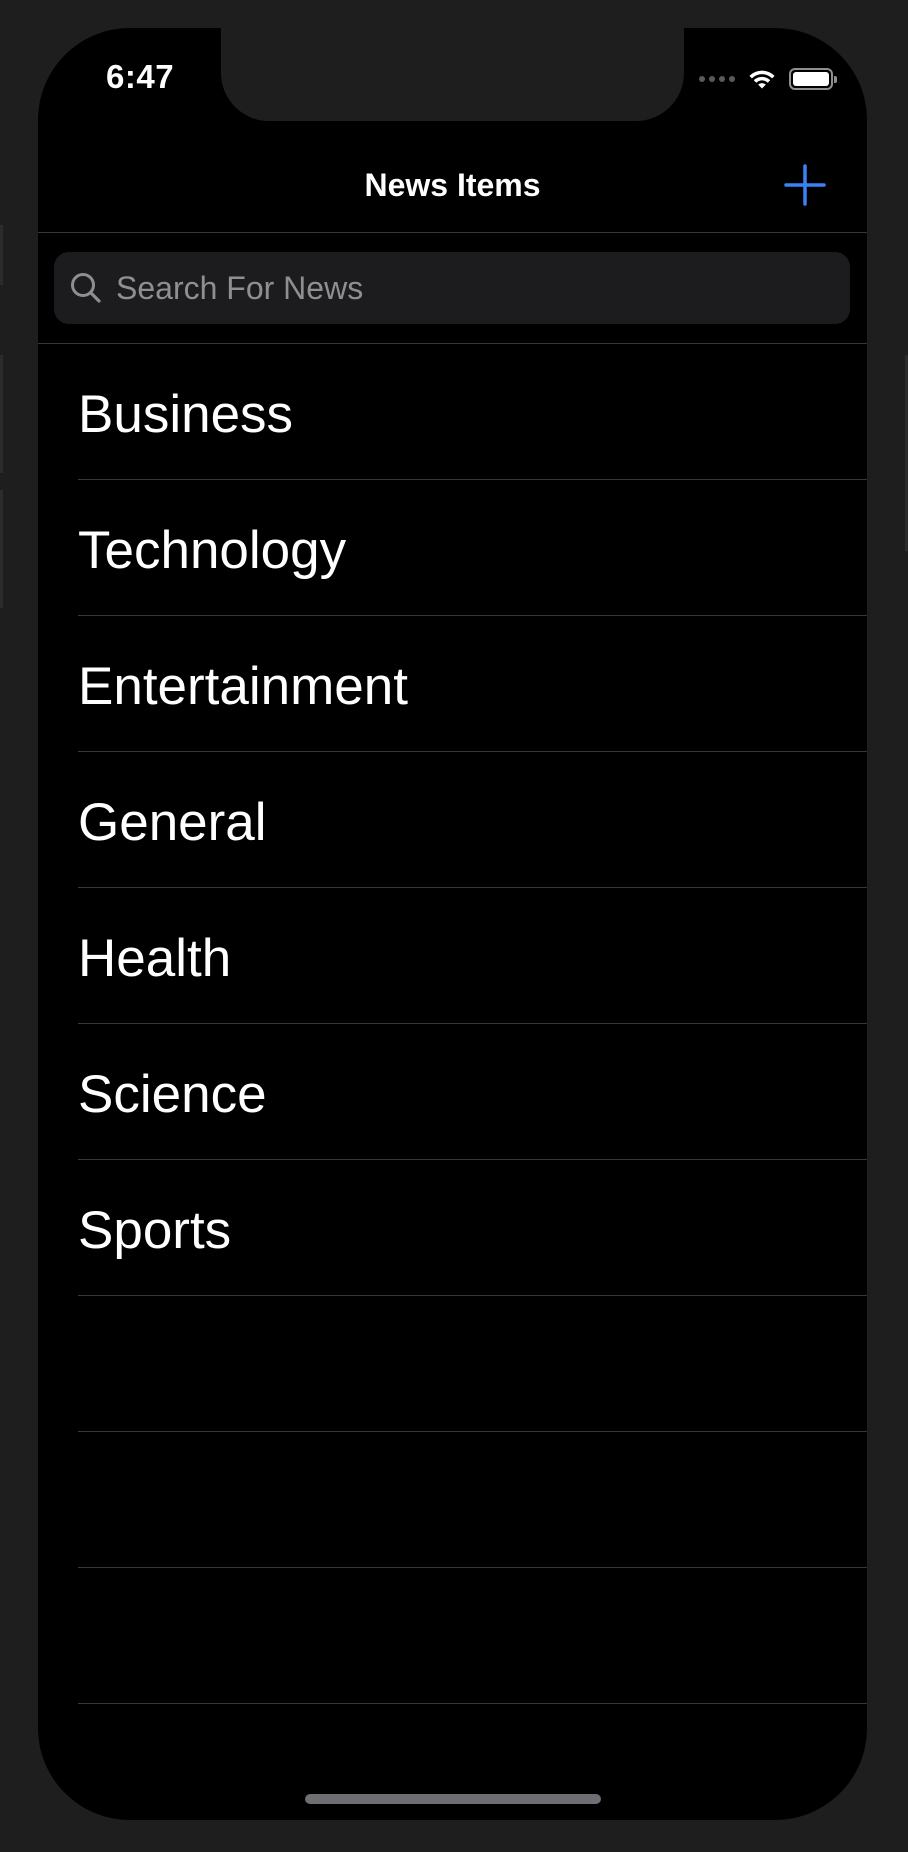 The width and height of the screenshot is (908, 1852). What do you see at coordinates (813, 79) in the screenshot?
I see `battery-icon` at bounding box center [813, 79].